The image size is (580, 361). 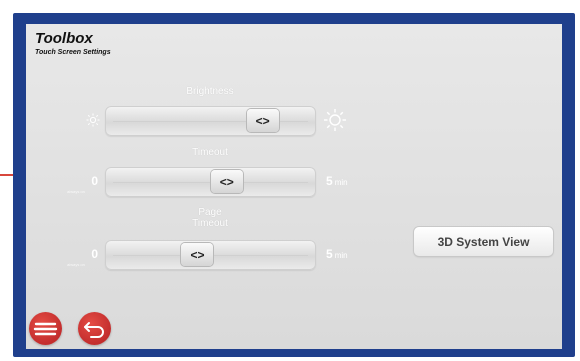 I want to click on page-title: Toolbox, so click(x=64, y=38).